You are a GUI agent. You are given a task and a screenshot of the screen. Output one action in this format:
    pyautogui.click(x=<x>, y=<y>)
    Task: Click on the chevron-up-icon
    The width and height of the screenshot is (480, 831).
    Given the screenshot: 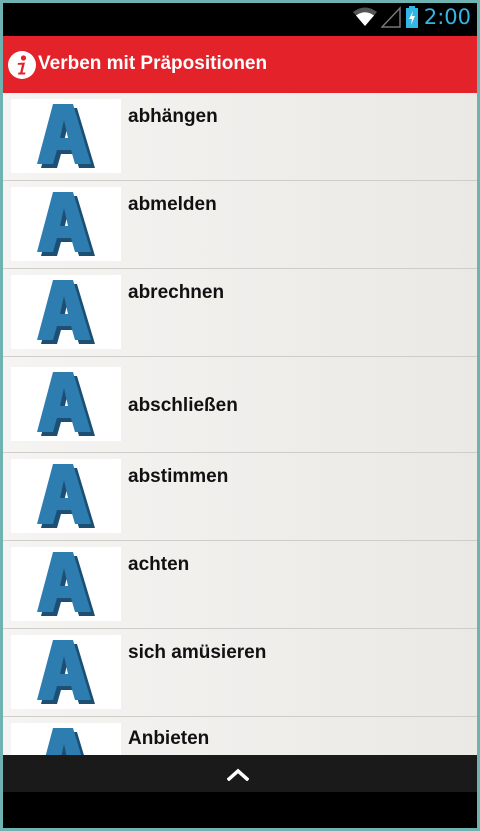 What is the action you would take?
    pyautogui.click(x=238, y=774)
    